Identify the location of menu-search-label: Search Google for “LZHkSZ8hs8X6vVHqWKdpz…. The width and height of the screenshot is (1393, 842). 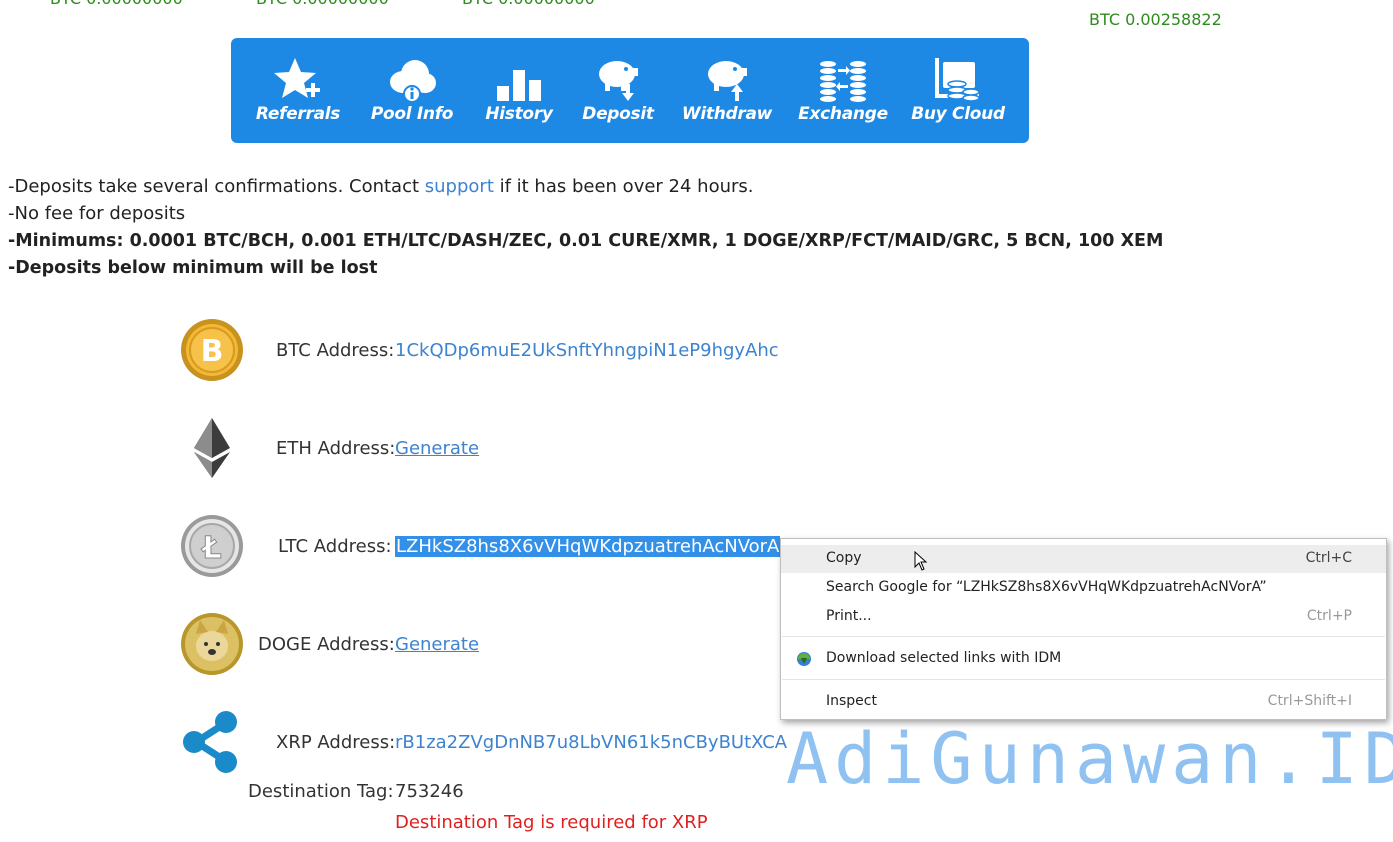
(1046, 587).